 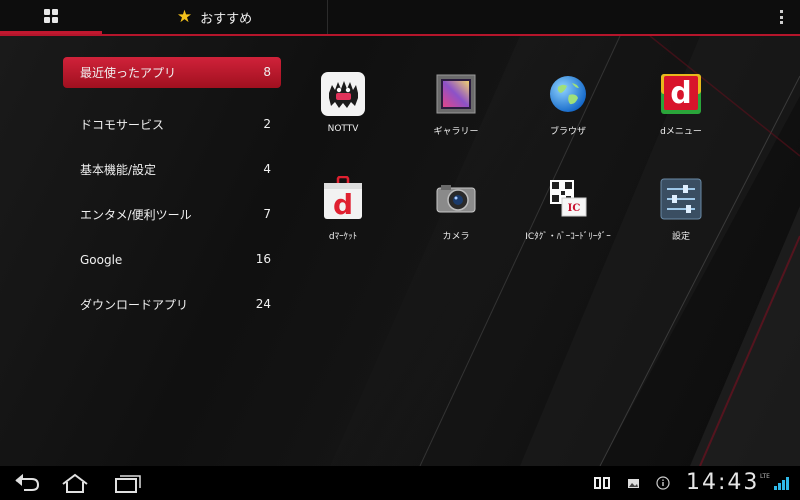 I want to click on gallery-icon, so click(x=456, y=94).